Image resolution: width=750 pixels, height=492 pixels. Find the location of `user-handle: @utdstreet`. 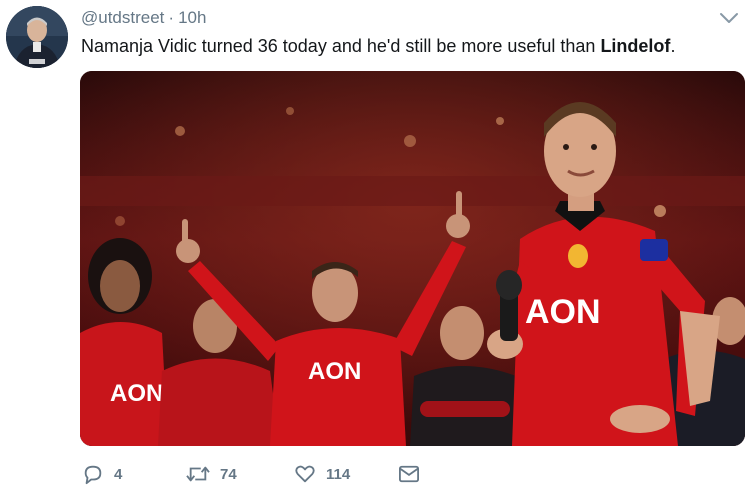

user-handle: @utdstreet is located at coordinates (122, 17).